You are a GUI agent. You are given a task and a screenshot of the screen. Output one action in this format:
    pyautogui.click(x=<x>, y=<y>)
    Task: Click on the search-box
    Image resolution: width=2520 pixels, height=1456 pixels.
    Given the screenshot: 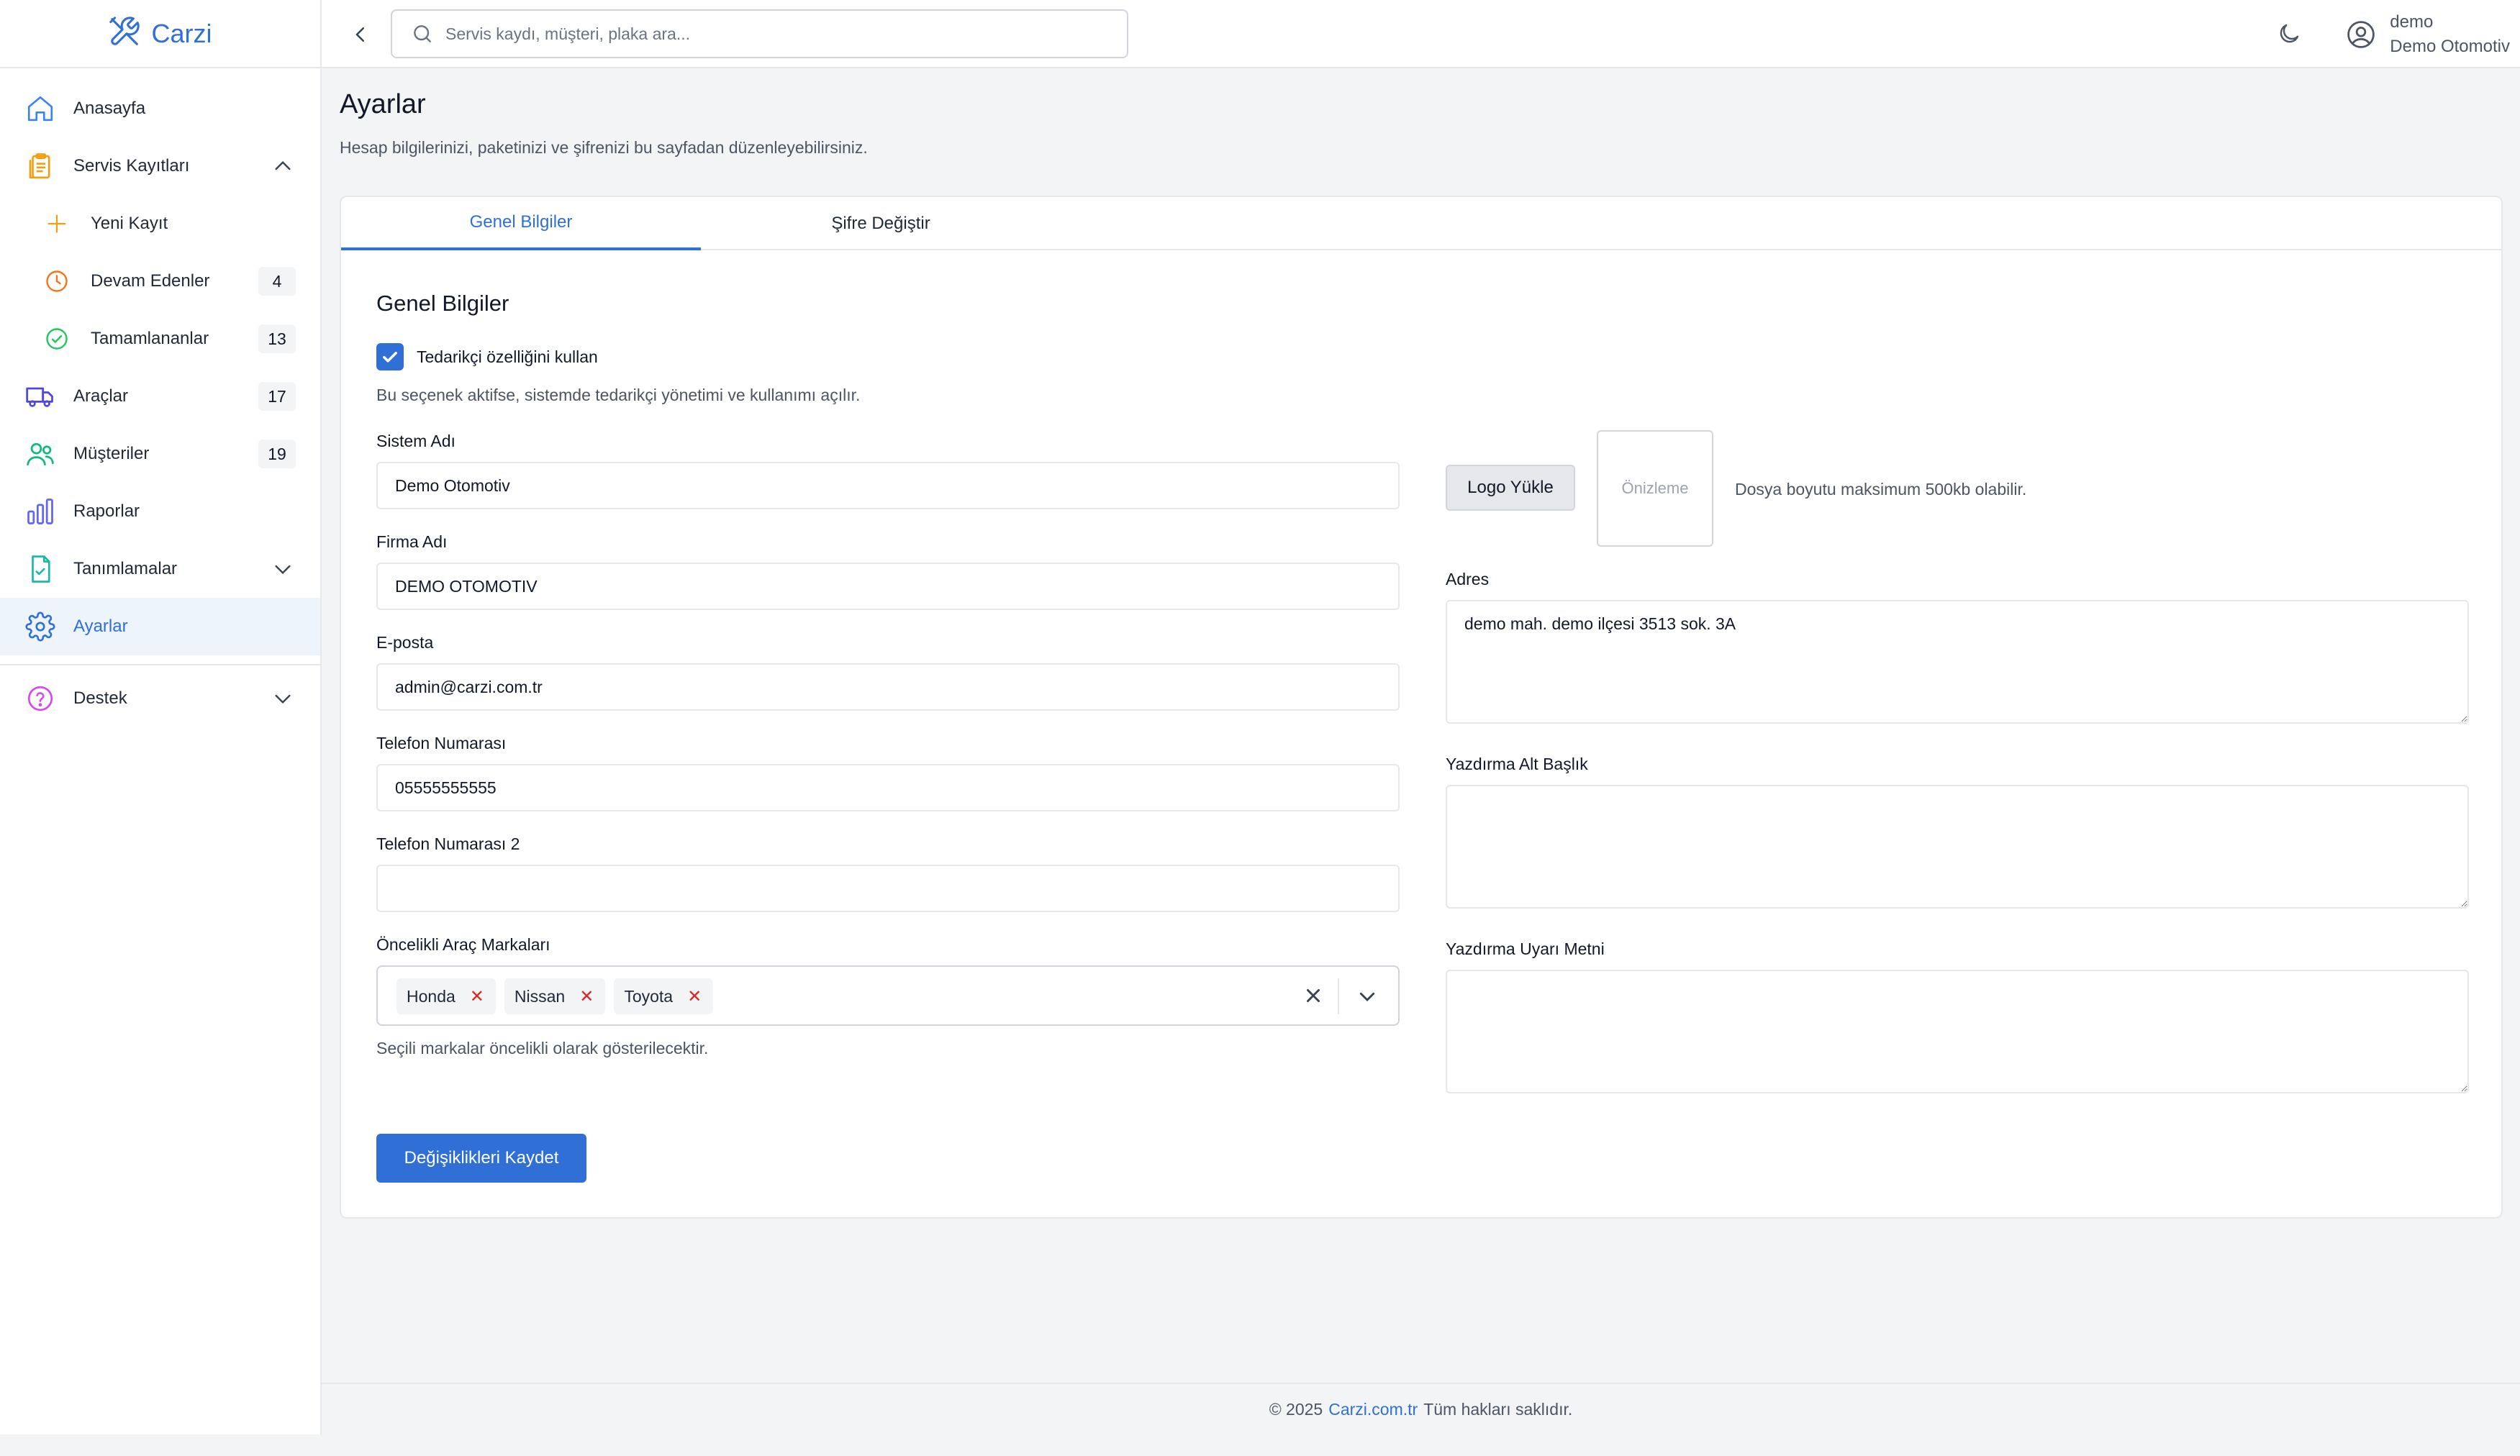 What is the action you would take?
    pyautogui.click(x=759, y=33)
    